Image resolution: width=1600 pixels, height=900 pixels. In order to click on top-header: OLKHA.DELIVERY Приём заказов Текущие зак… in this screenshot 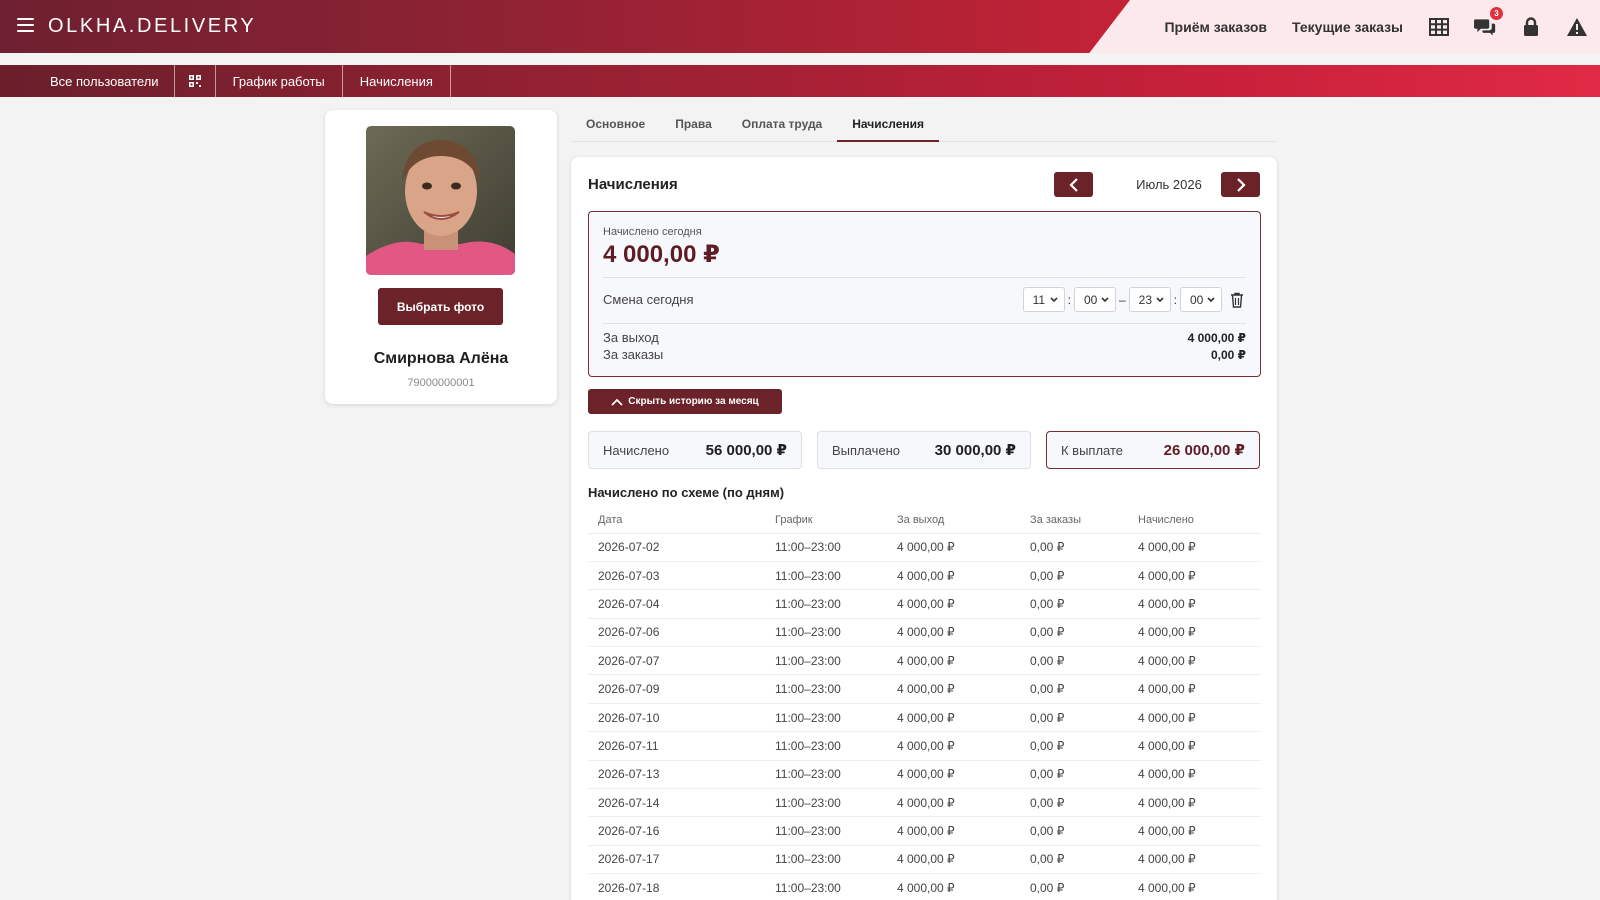, I will do `click(800, 26)`.